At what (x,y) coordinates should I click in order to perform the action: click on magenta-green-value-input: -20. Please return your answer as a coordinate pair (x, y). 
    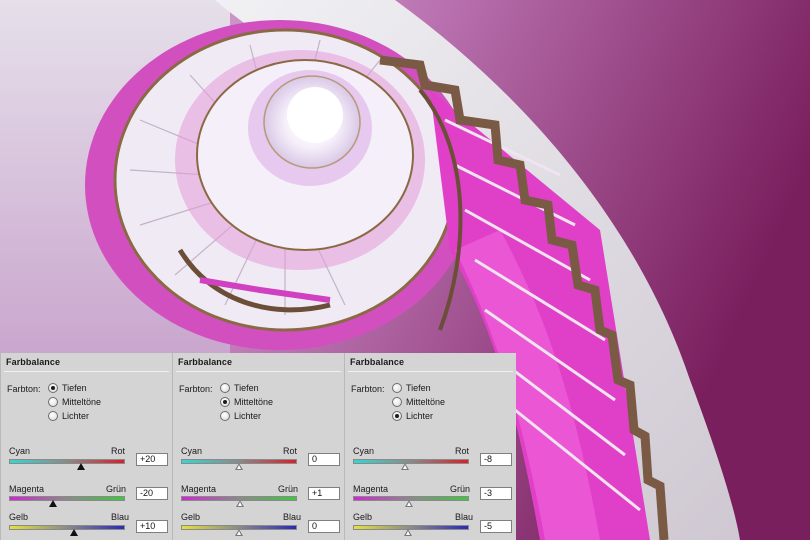
    Looking at the image, I should click on (152, 493).